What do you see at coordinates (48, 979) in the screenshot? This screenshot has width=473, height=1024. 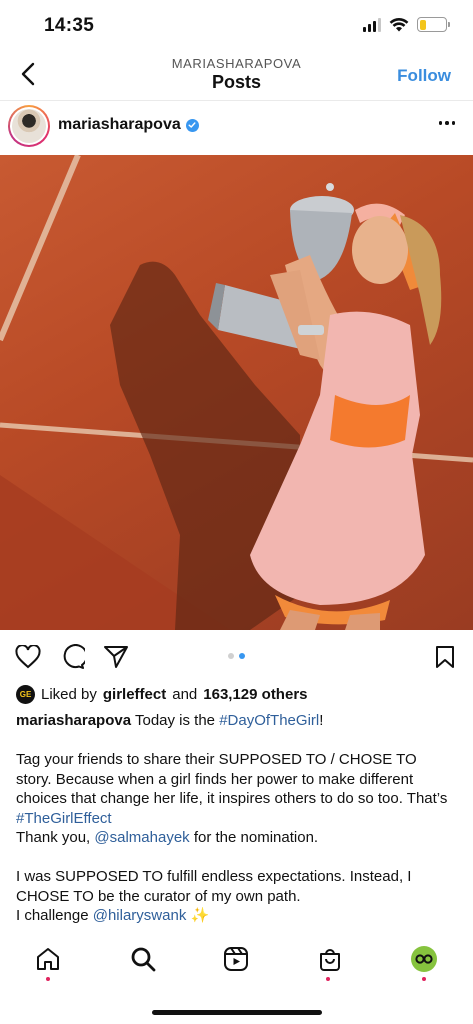 I see `home-notification-dot` at bounding box center [48, 979].